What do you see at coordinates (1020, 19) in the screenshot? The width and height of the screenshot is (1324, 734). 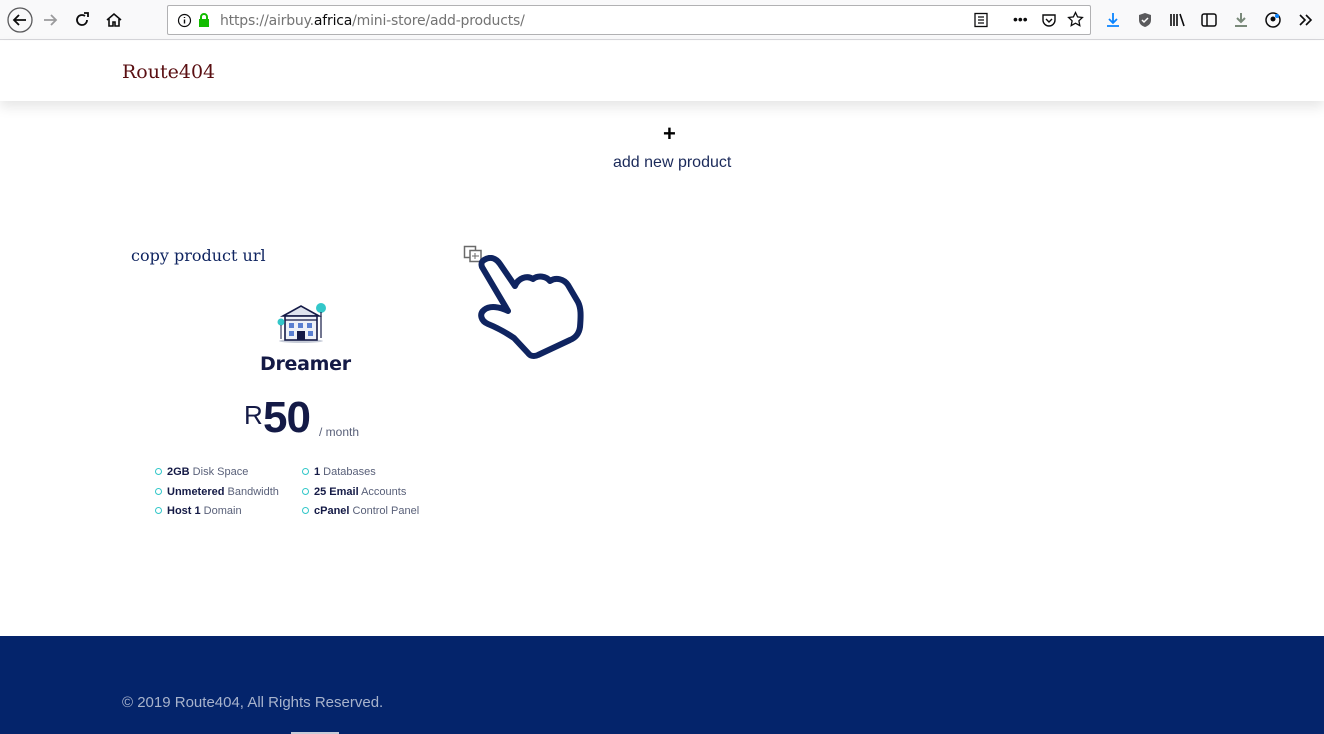 I see `more-actions-icon: •••` at bounding box center [1020, 19].